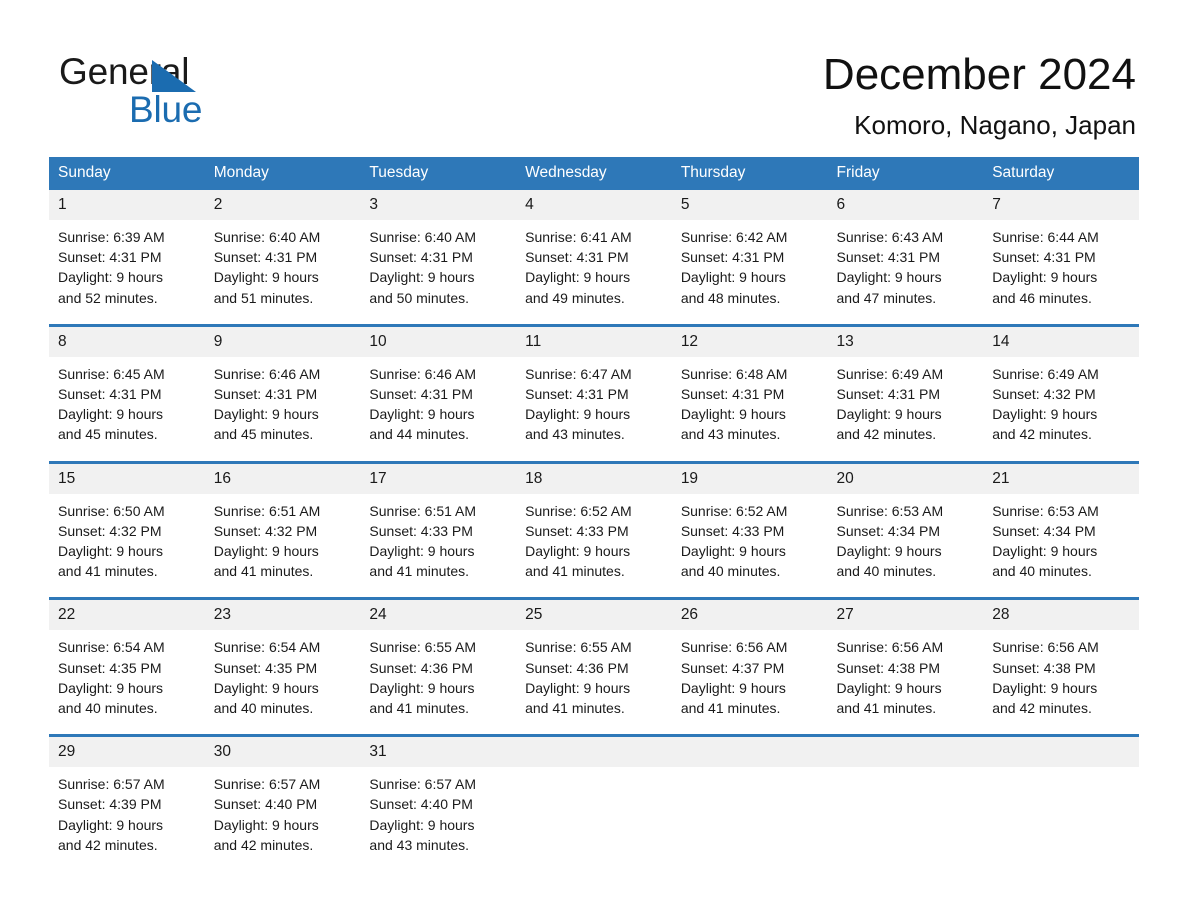 The image size is (1188, 918). I want to click on general-blue-logo: General Blue, so click(189, 92).